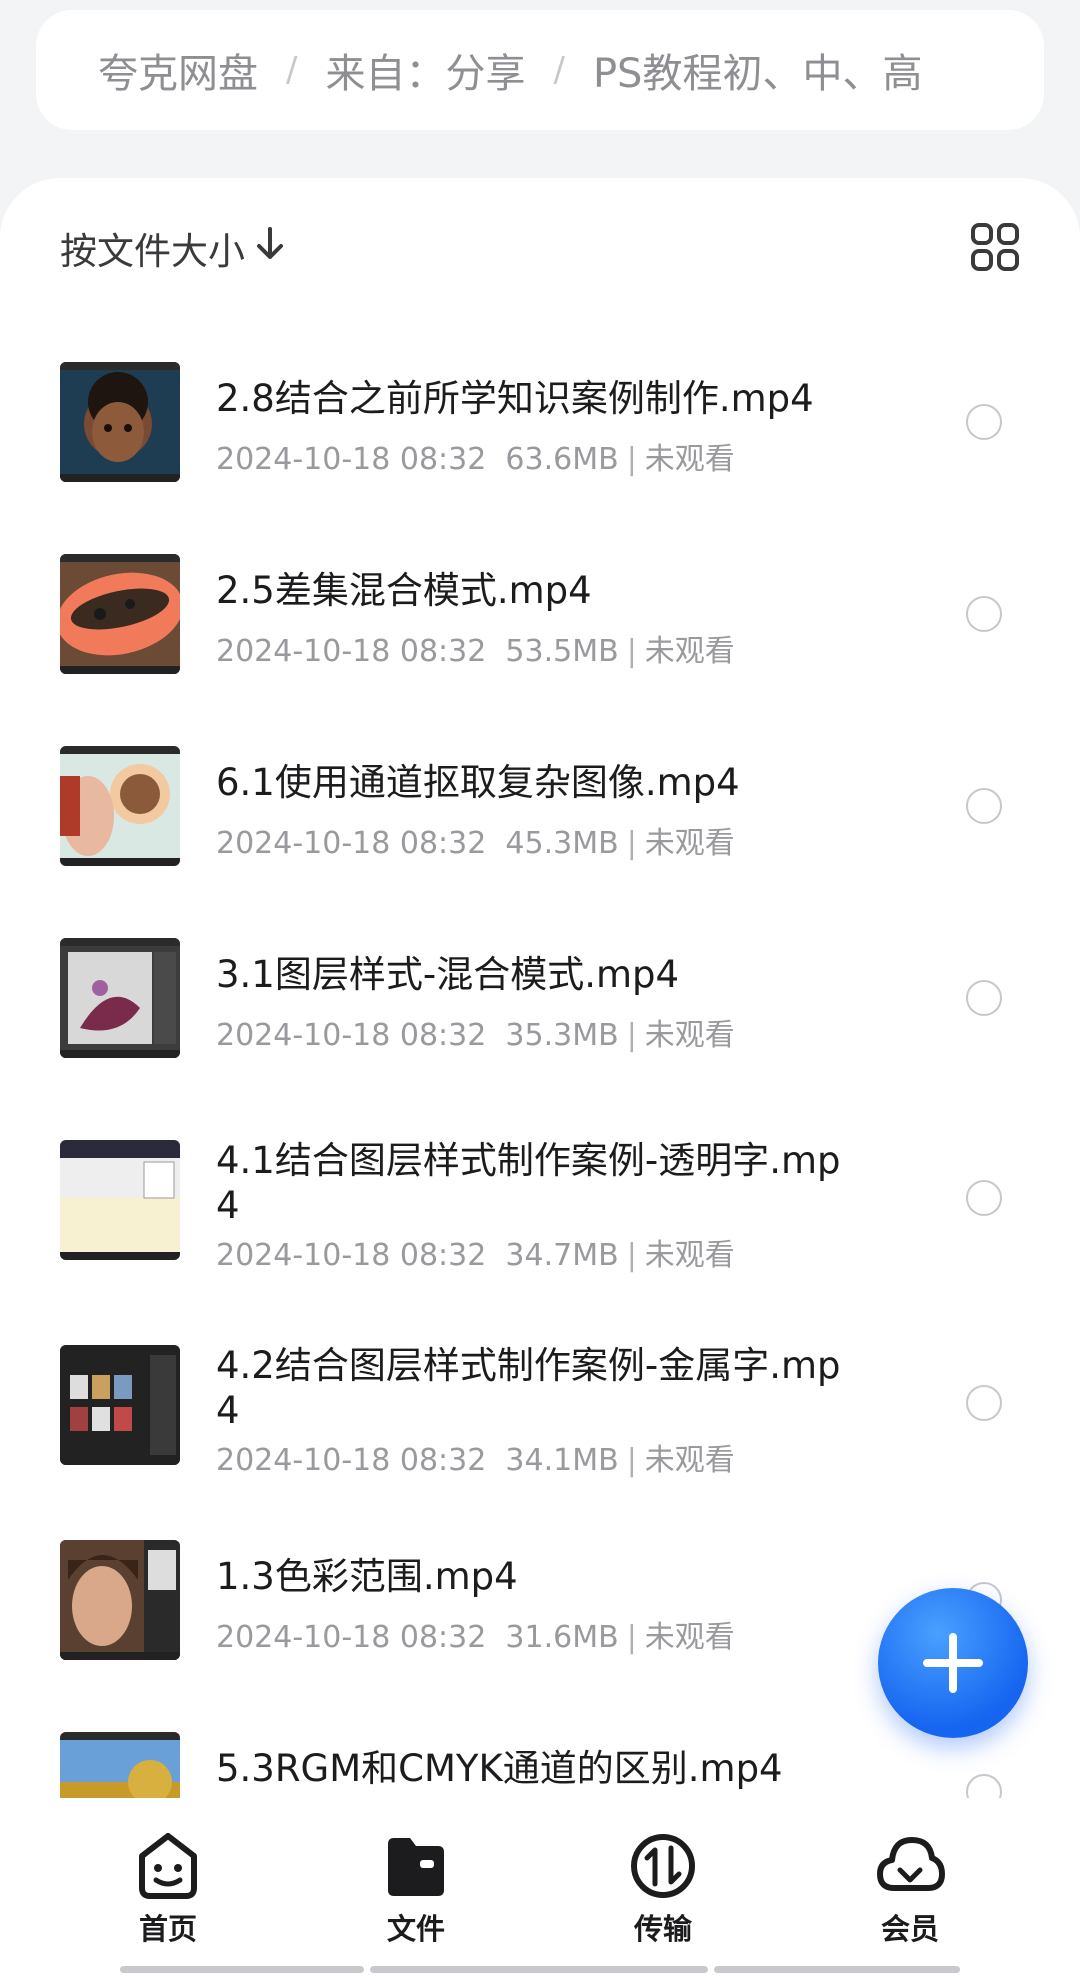 This screenshot has height=1978, width=1080. I want to click on breadcrumb-source: 来自：分享, so click(425, 70).